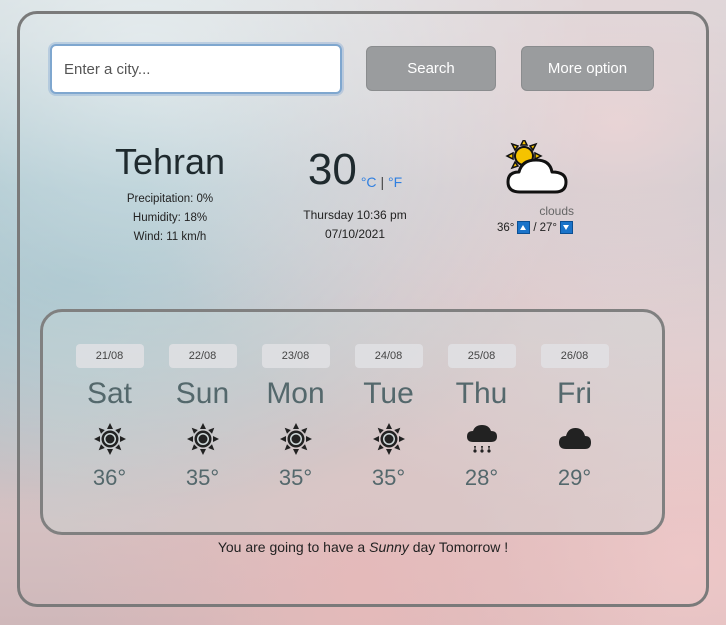 This screenshot has height=625, width=726. I want to click on forecast-day-name: Sun, so click(202, 393).